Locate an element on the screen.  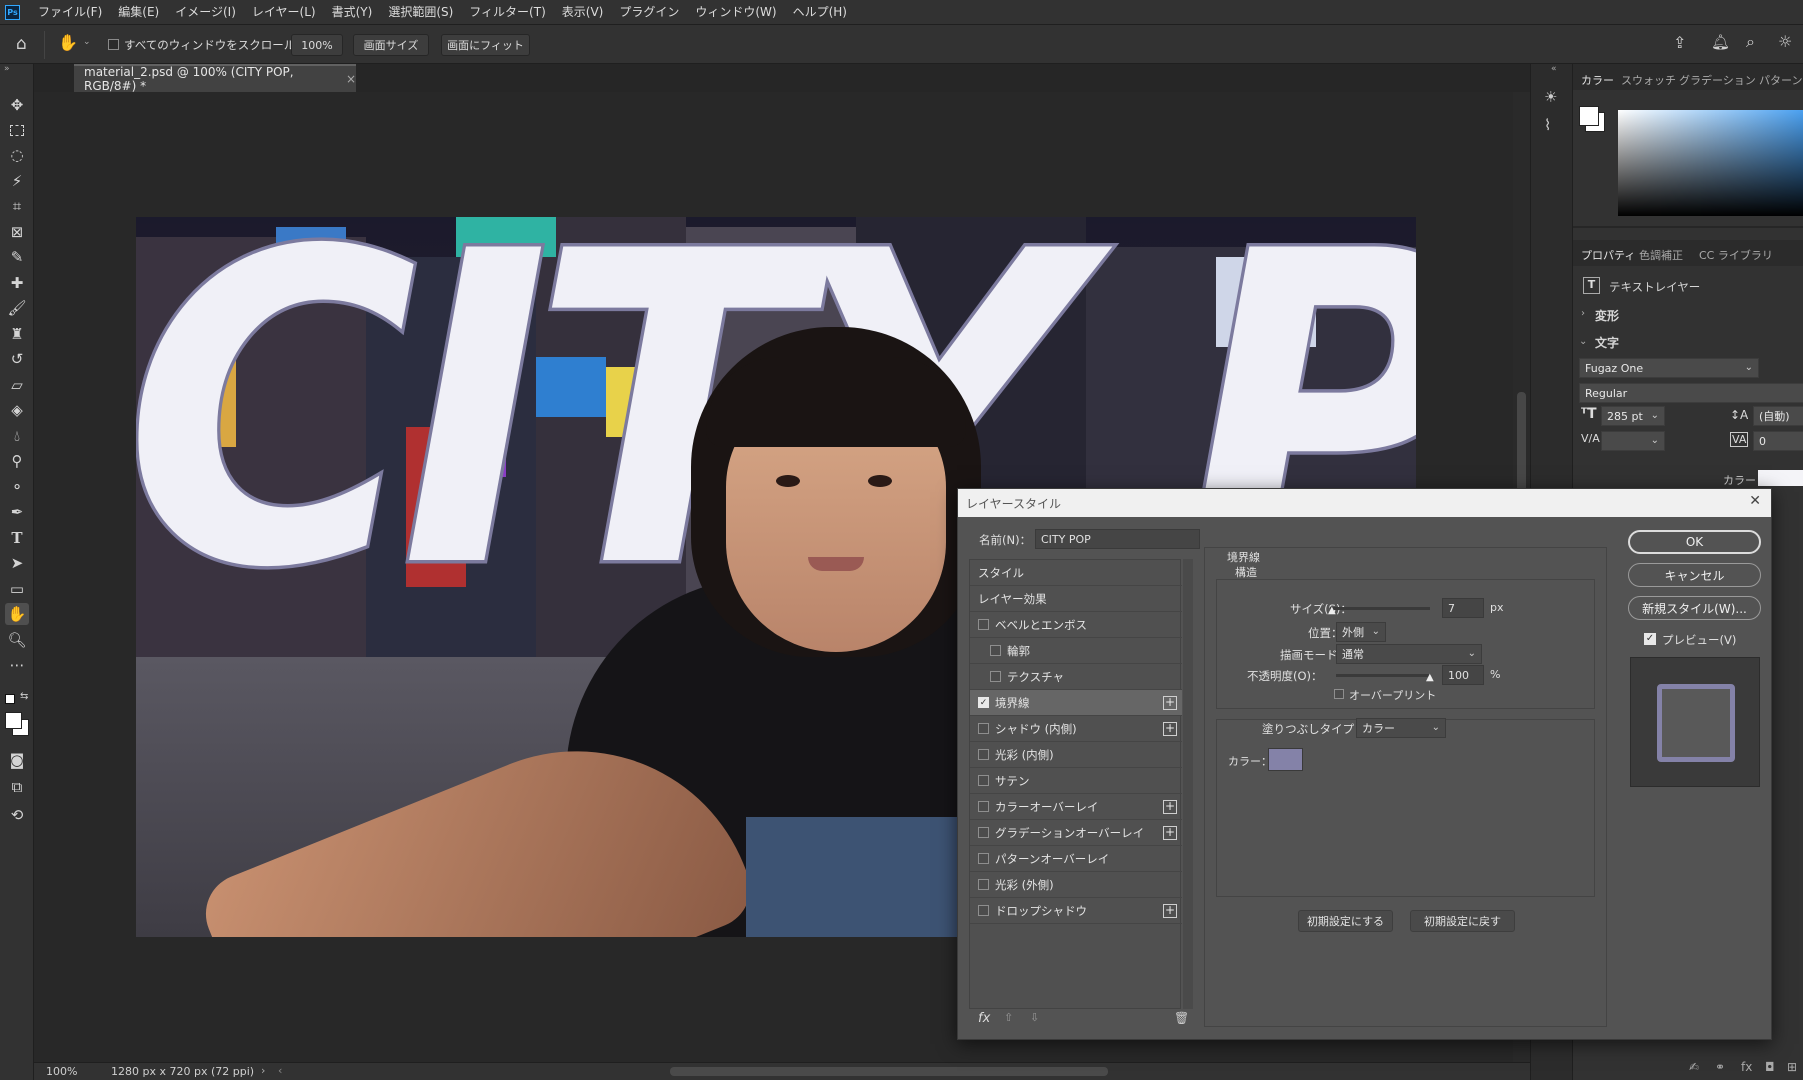
tab-gradients: グラデーション is located at coordinates (1717, 80).